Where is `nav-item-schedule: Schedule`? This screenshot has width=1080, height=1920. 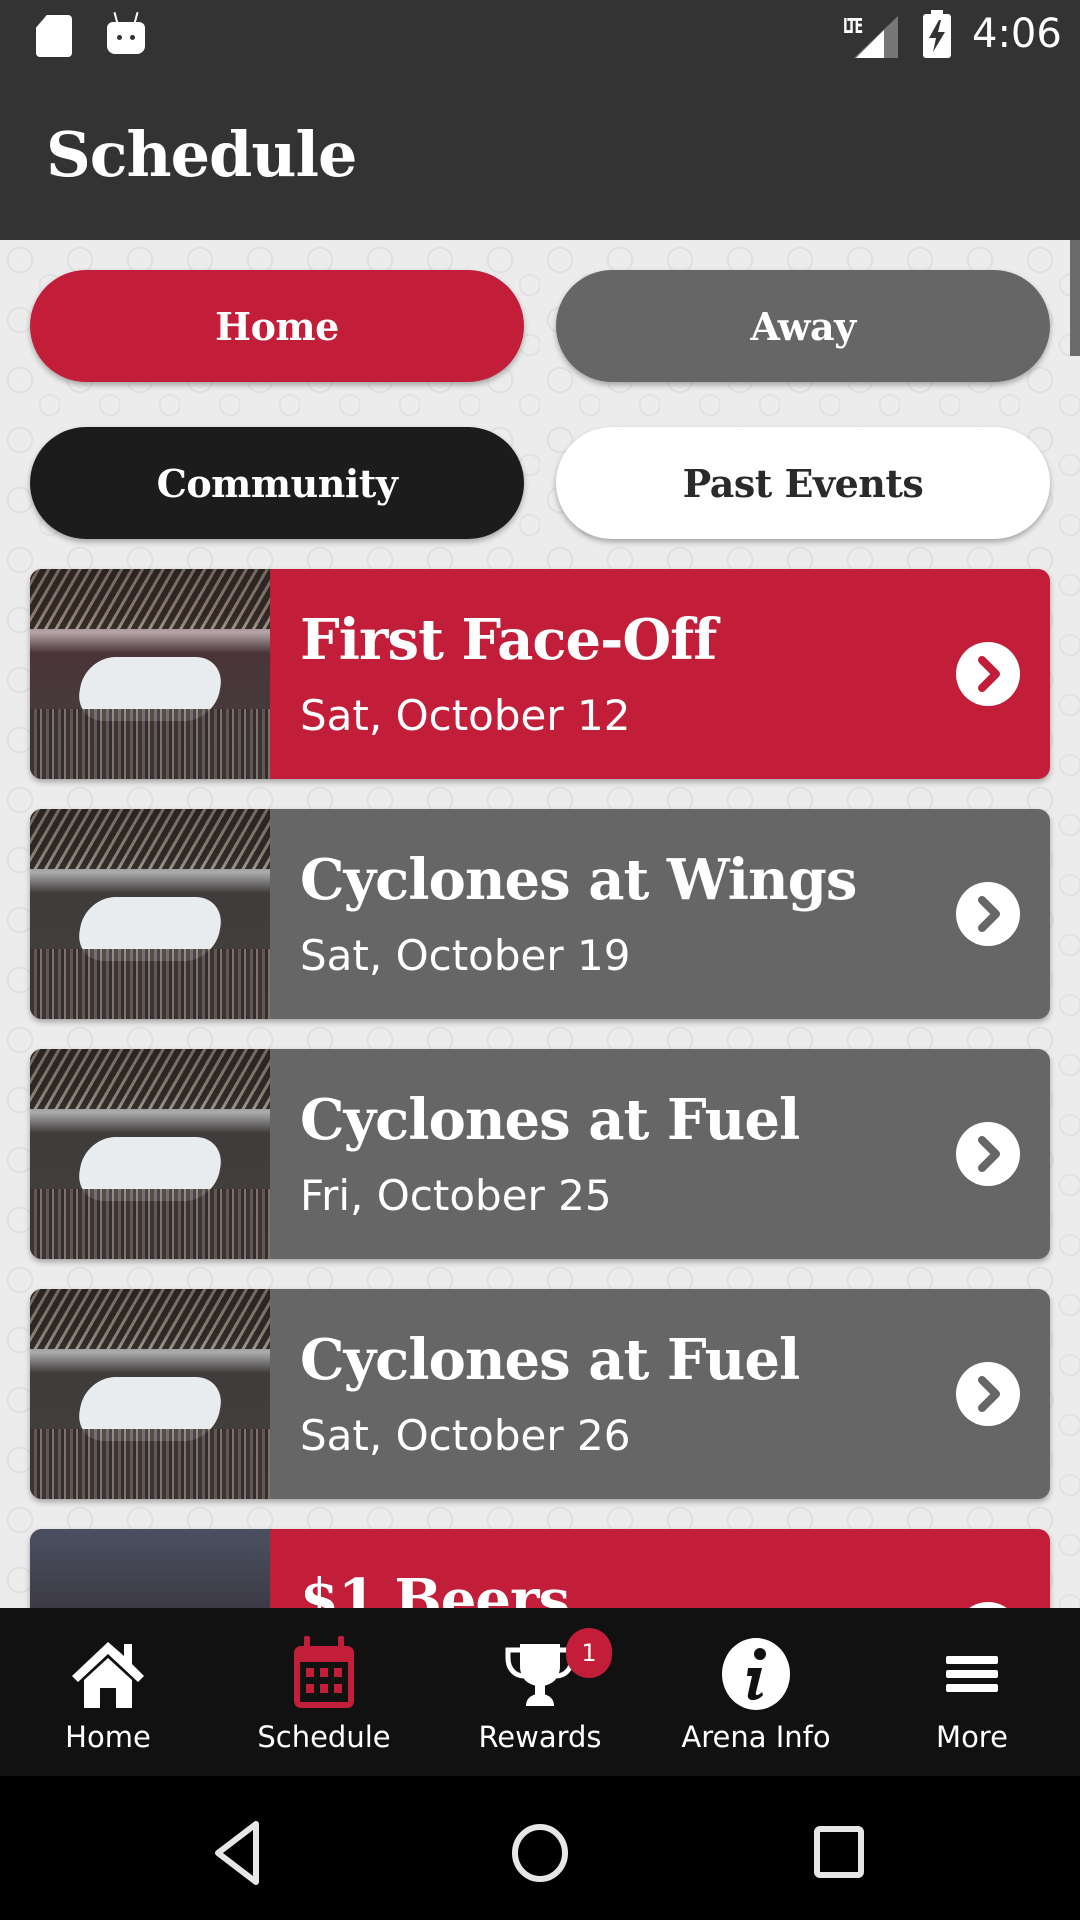 nav-item-schedule: Schedule is located at coordinates (324, 1692).